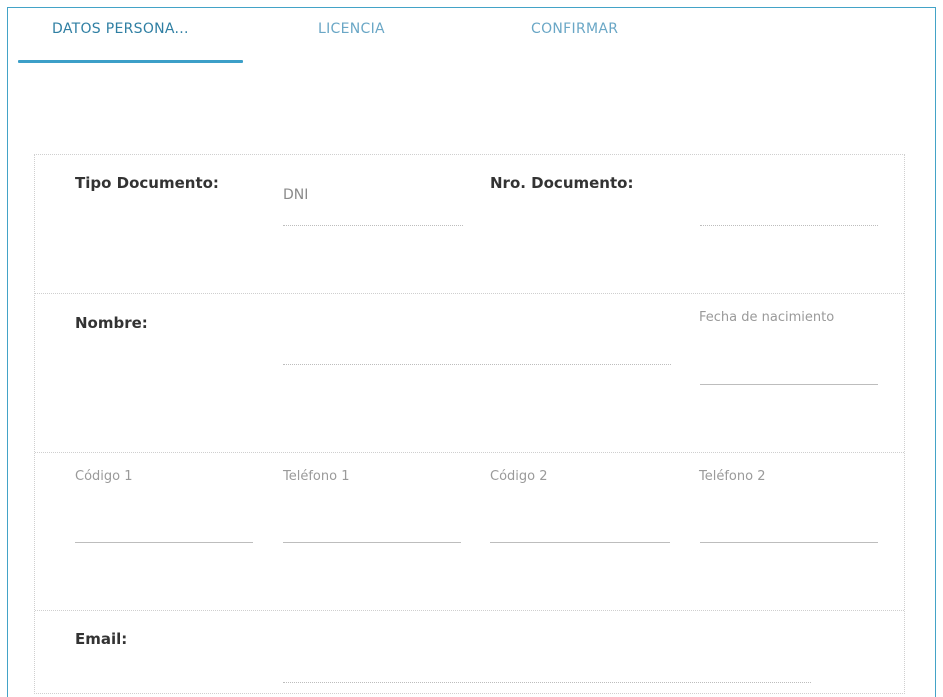 Image resolution: width=943 pixels, height=697 pixels. Describe the element at coordinates (351, 29) in the screenshot. I see `tab-licencia: LICENCIA` at that location.